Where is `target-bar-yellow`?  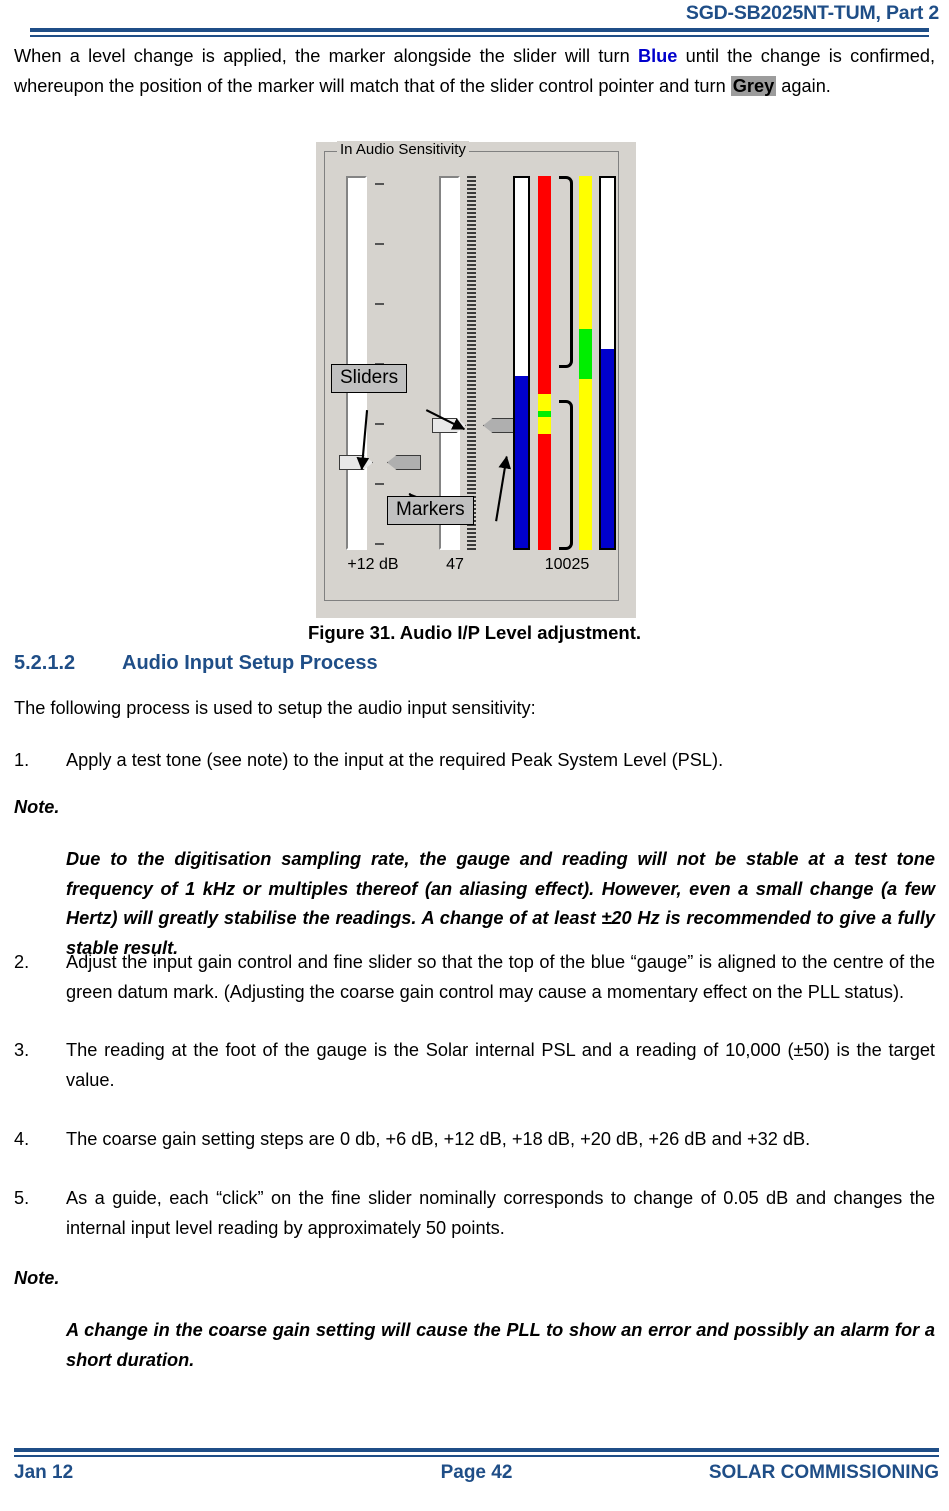 target-bar-yellow is located at coordinates (585, 363).